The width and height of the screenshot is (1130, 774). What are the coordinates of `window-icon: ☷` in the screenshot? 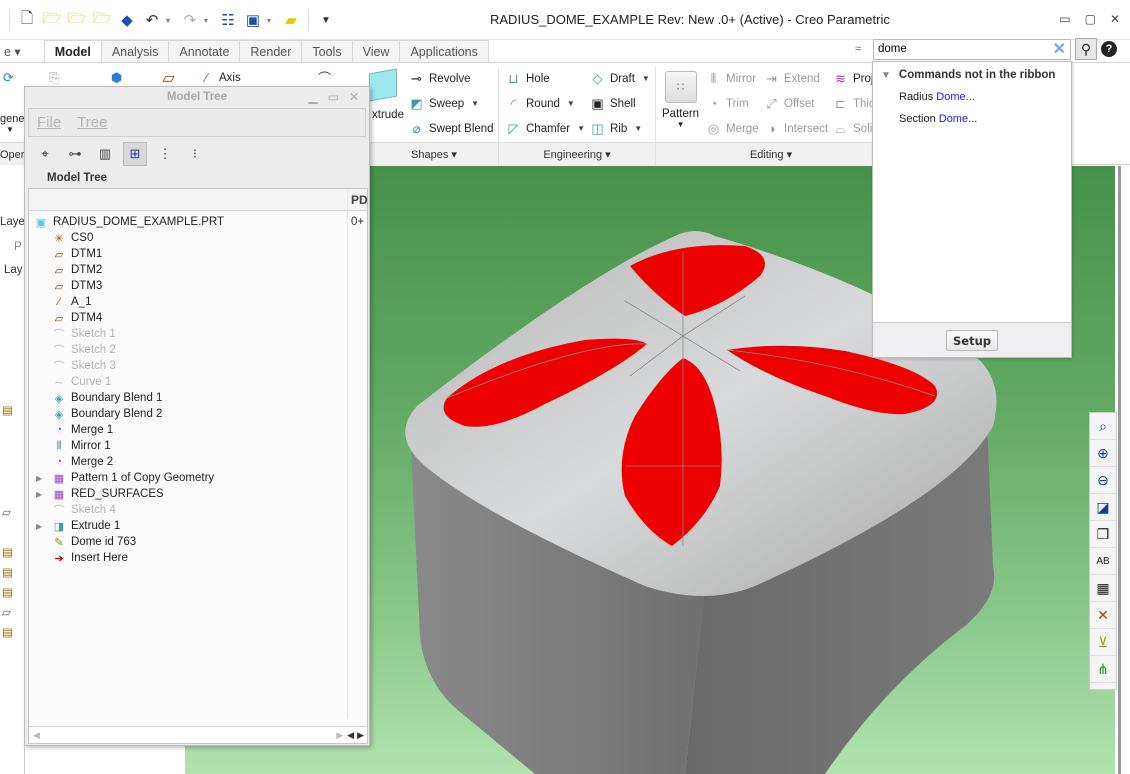 It's located at (228, 20).